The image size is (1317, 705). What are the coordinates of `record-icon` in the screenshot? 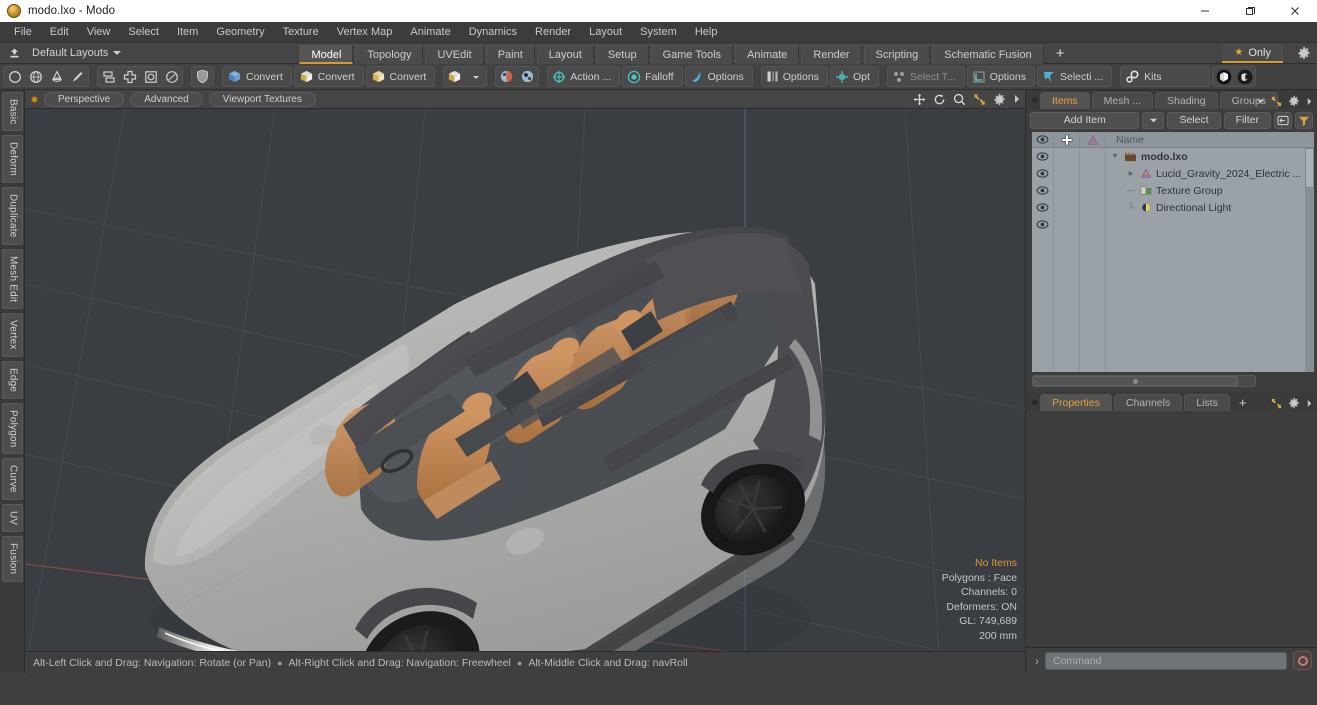 It's located at (1302, 660).